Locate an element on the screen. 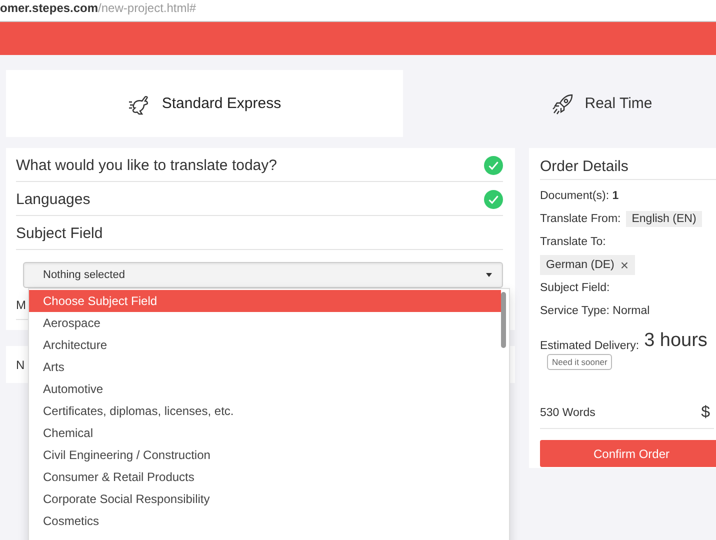 The height and width of the screenshot is (540, 716). word-count: 530 Words is located at coordinates (568, 413).